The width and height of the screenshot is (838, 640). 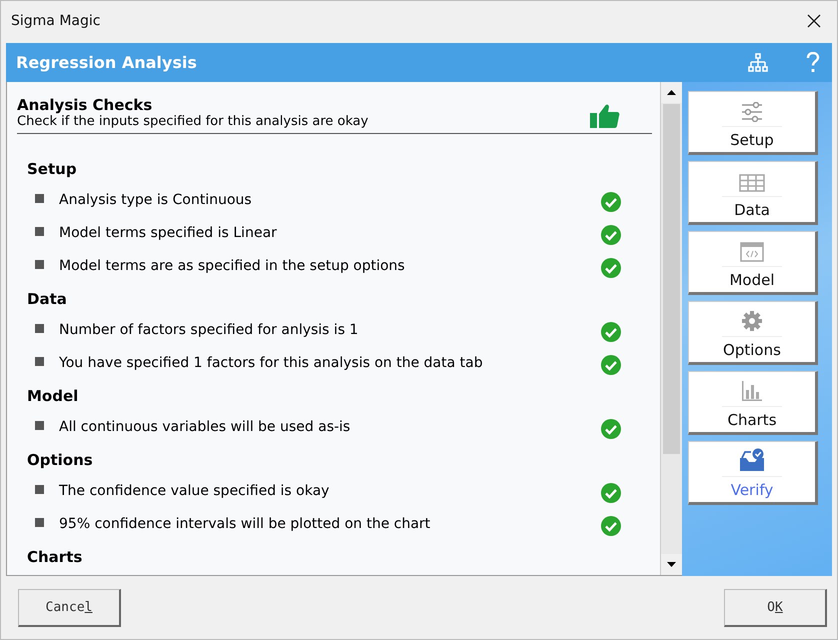 I want to click on checks-title: Analysis Checks, so click(x=85, y=105).